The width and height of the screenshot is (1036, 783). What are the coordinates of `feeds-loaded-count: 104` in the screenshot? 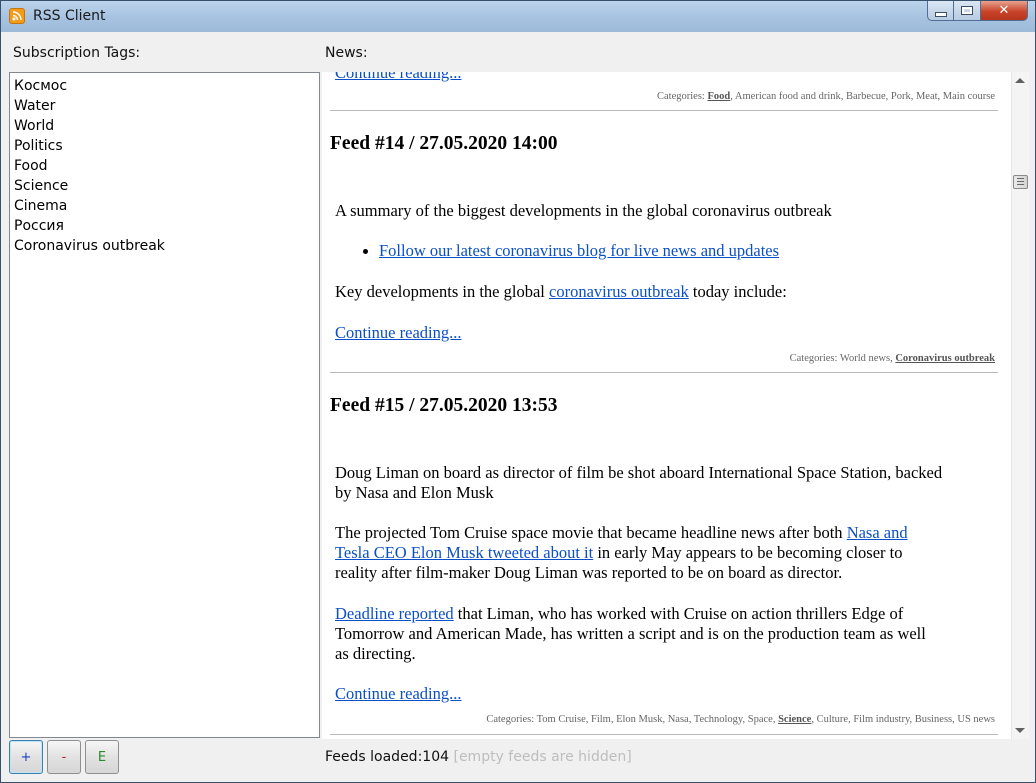 It's located at (436, 757).